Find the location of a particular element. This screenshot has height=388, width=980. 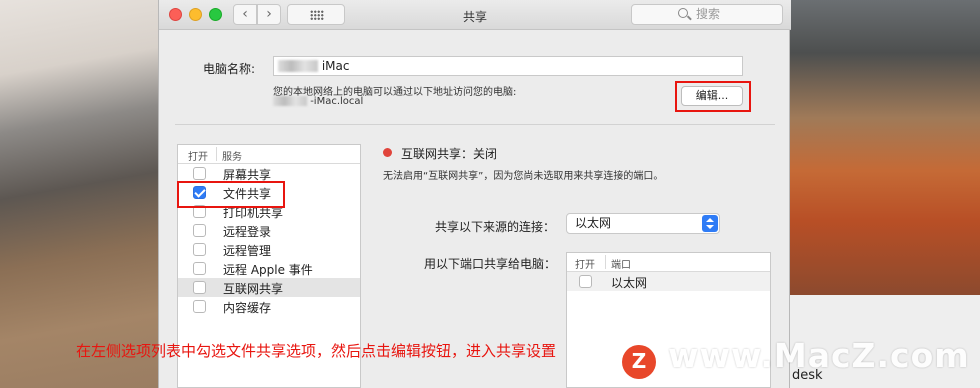

port-list-header: 打开 端口 is located at coordinates (668, 262).